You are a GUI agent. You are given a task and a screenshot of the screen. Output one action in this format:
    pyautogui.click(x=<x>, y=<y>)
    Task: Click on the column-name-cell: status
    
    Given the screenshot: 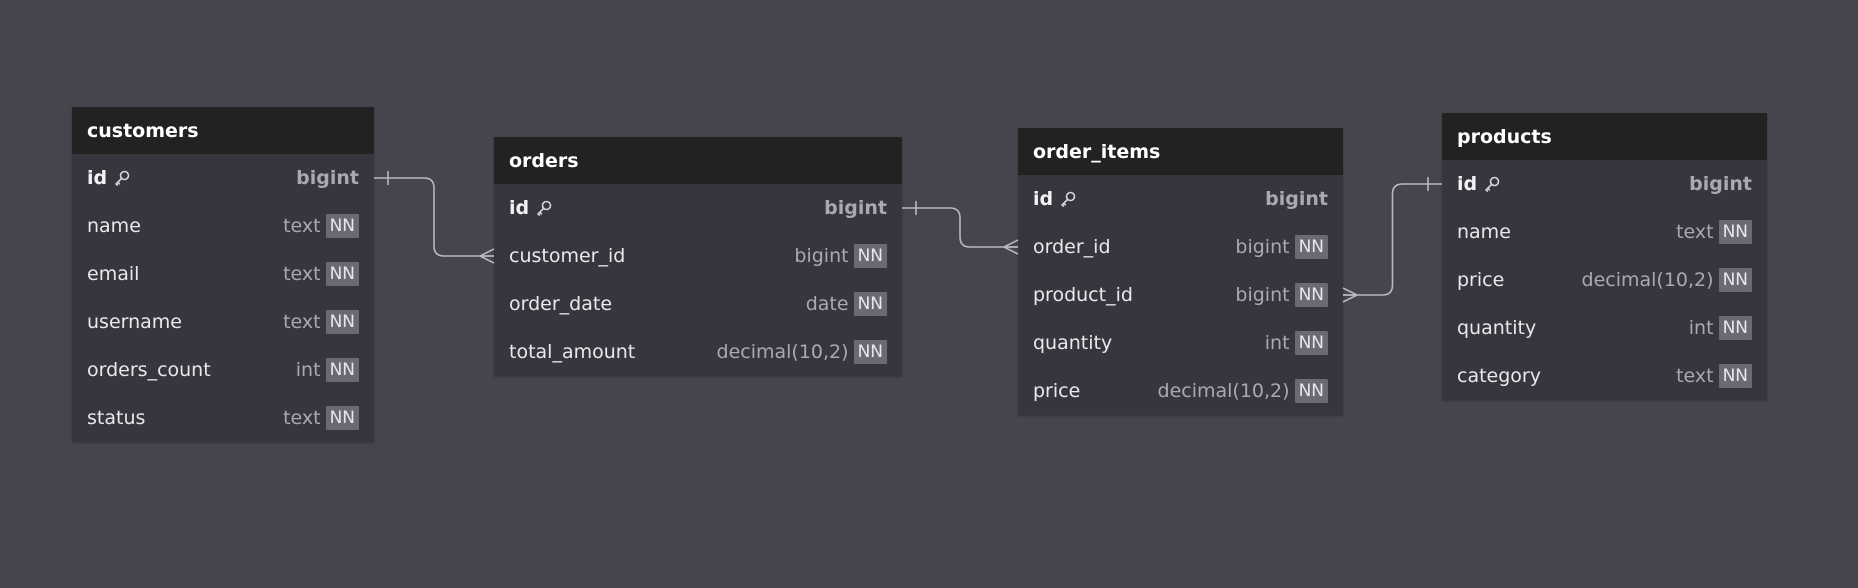 What is the action you would take?
    pyautogui.click(x=185, y=418)
    